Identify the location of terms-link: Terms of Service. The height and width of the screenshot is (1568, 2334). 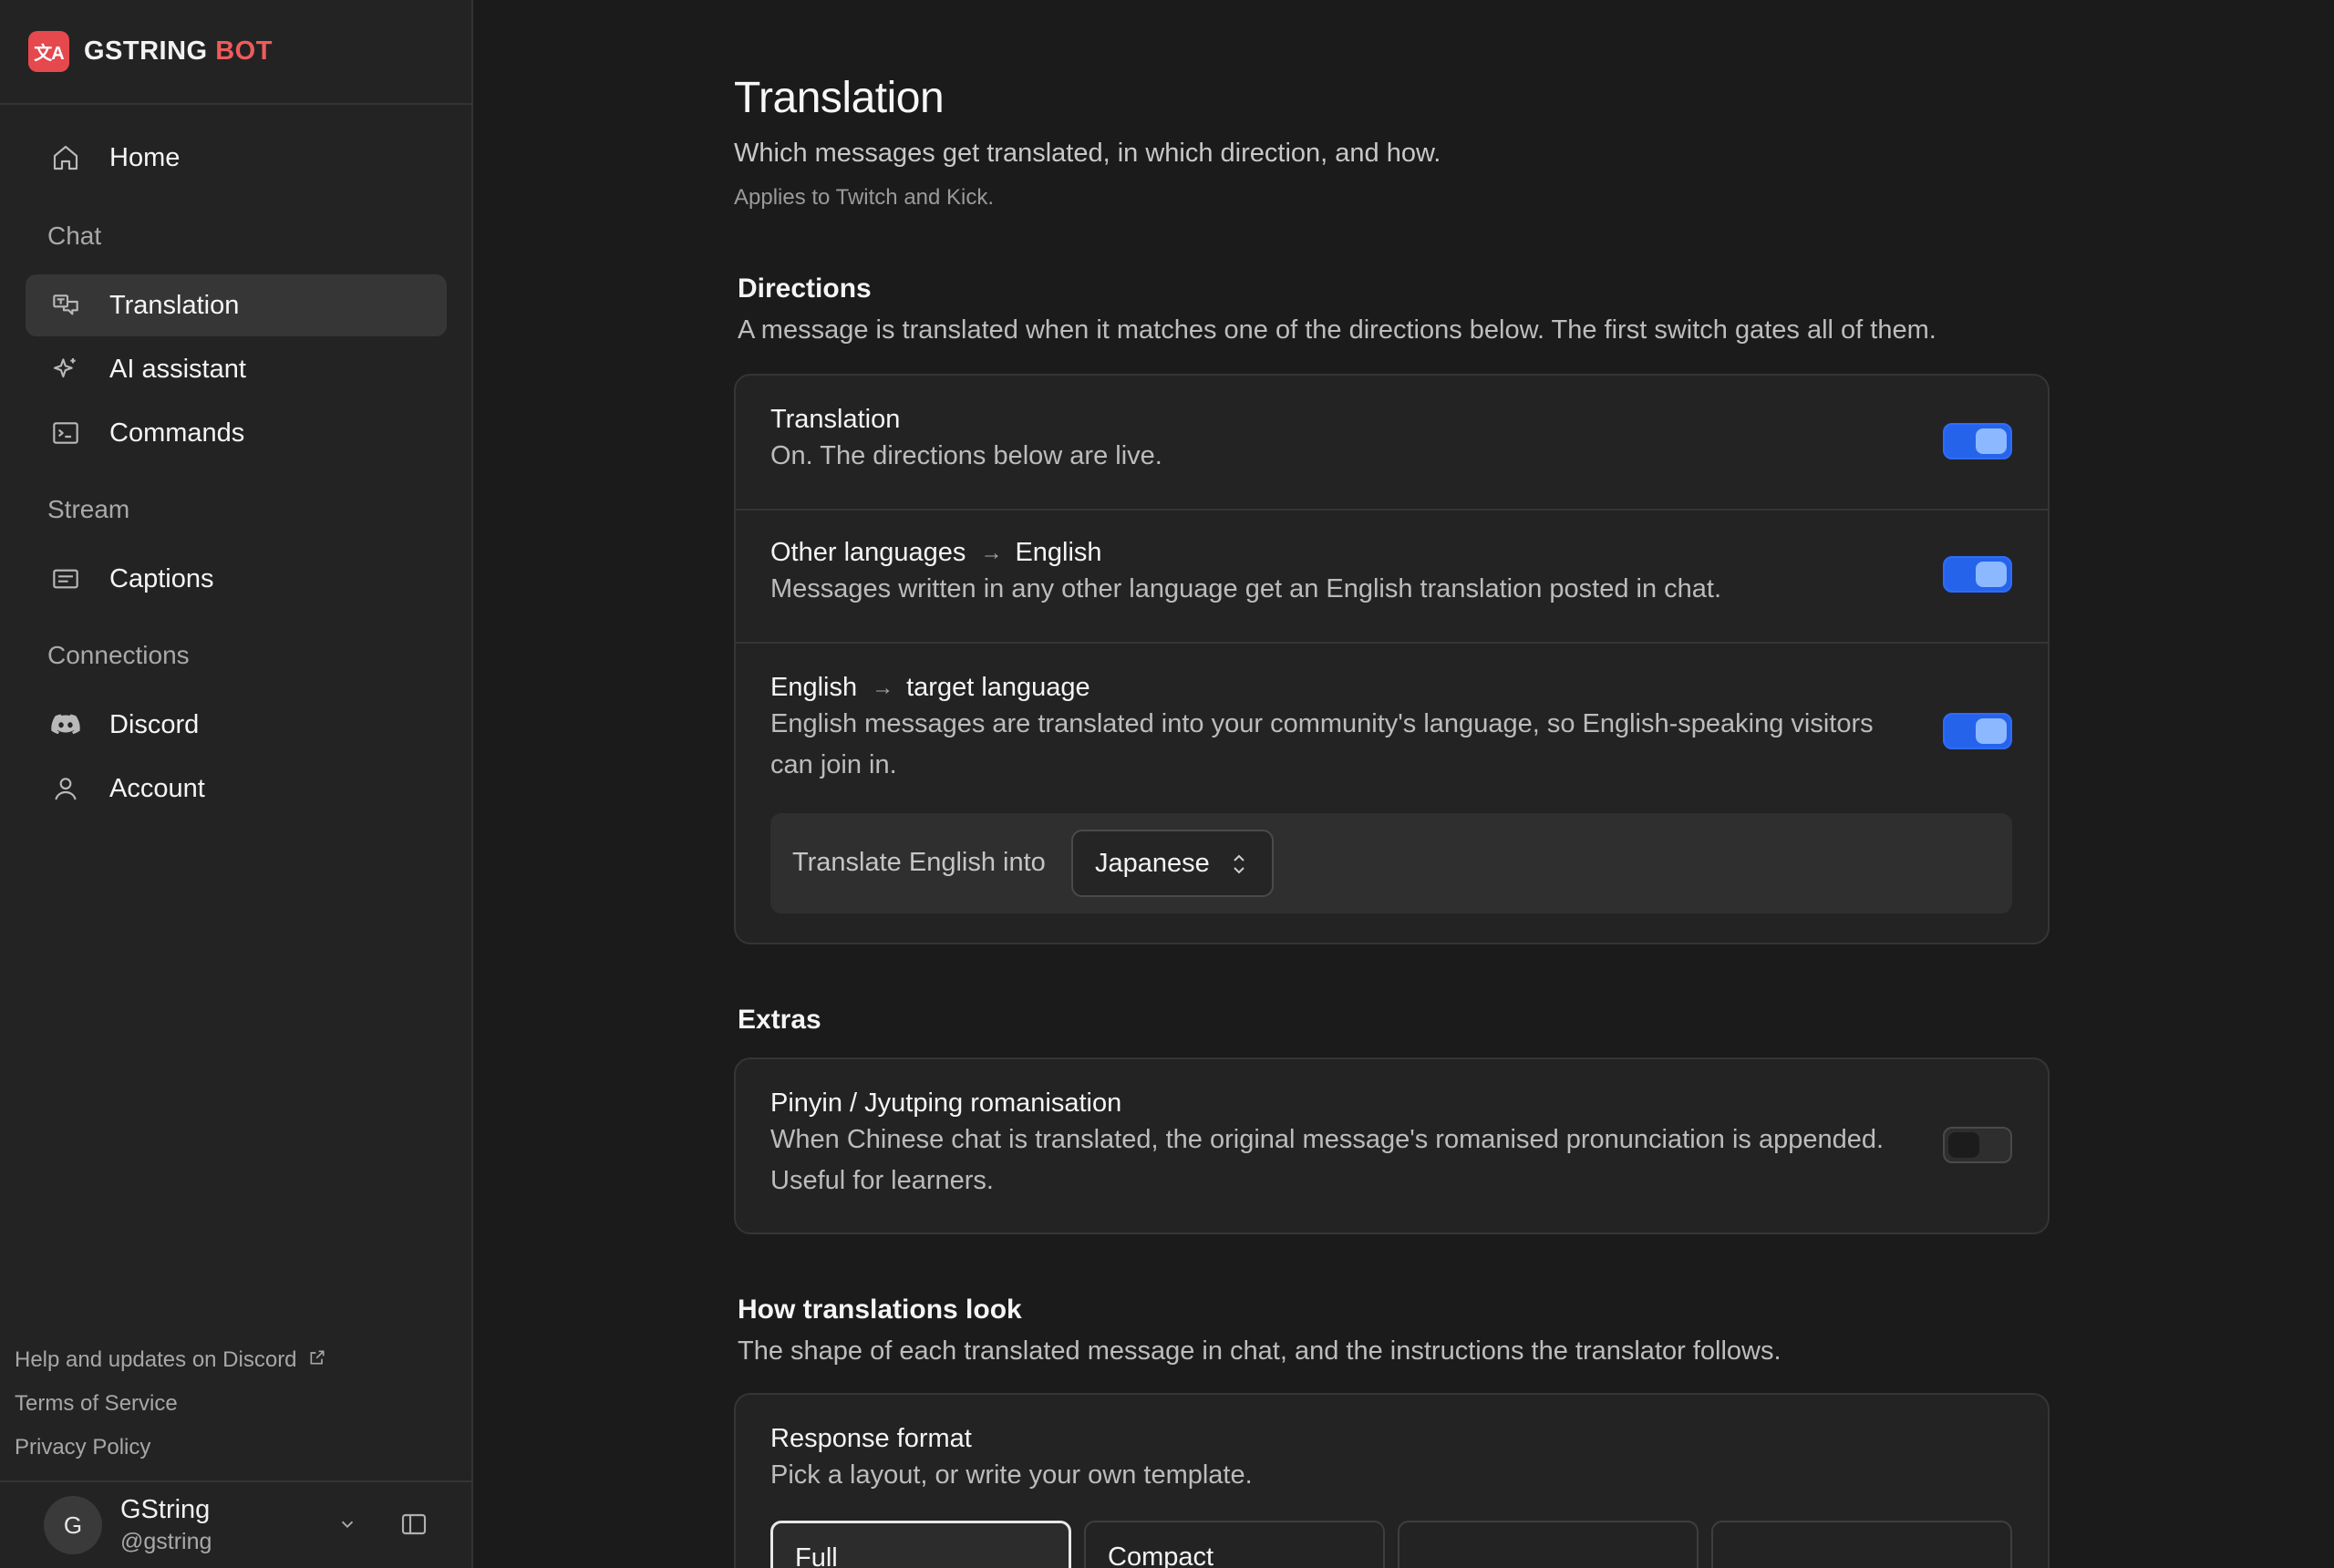
(170, 1404).